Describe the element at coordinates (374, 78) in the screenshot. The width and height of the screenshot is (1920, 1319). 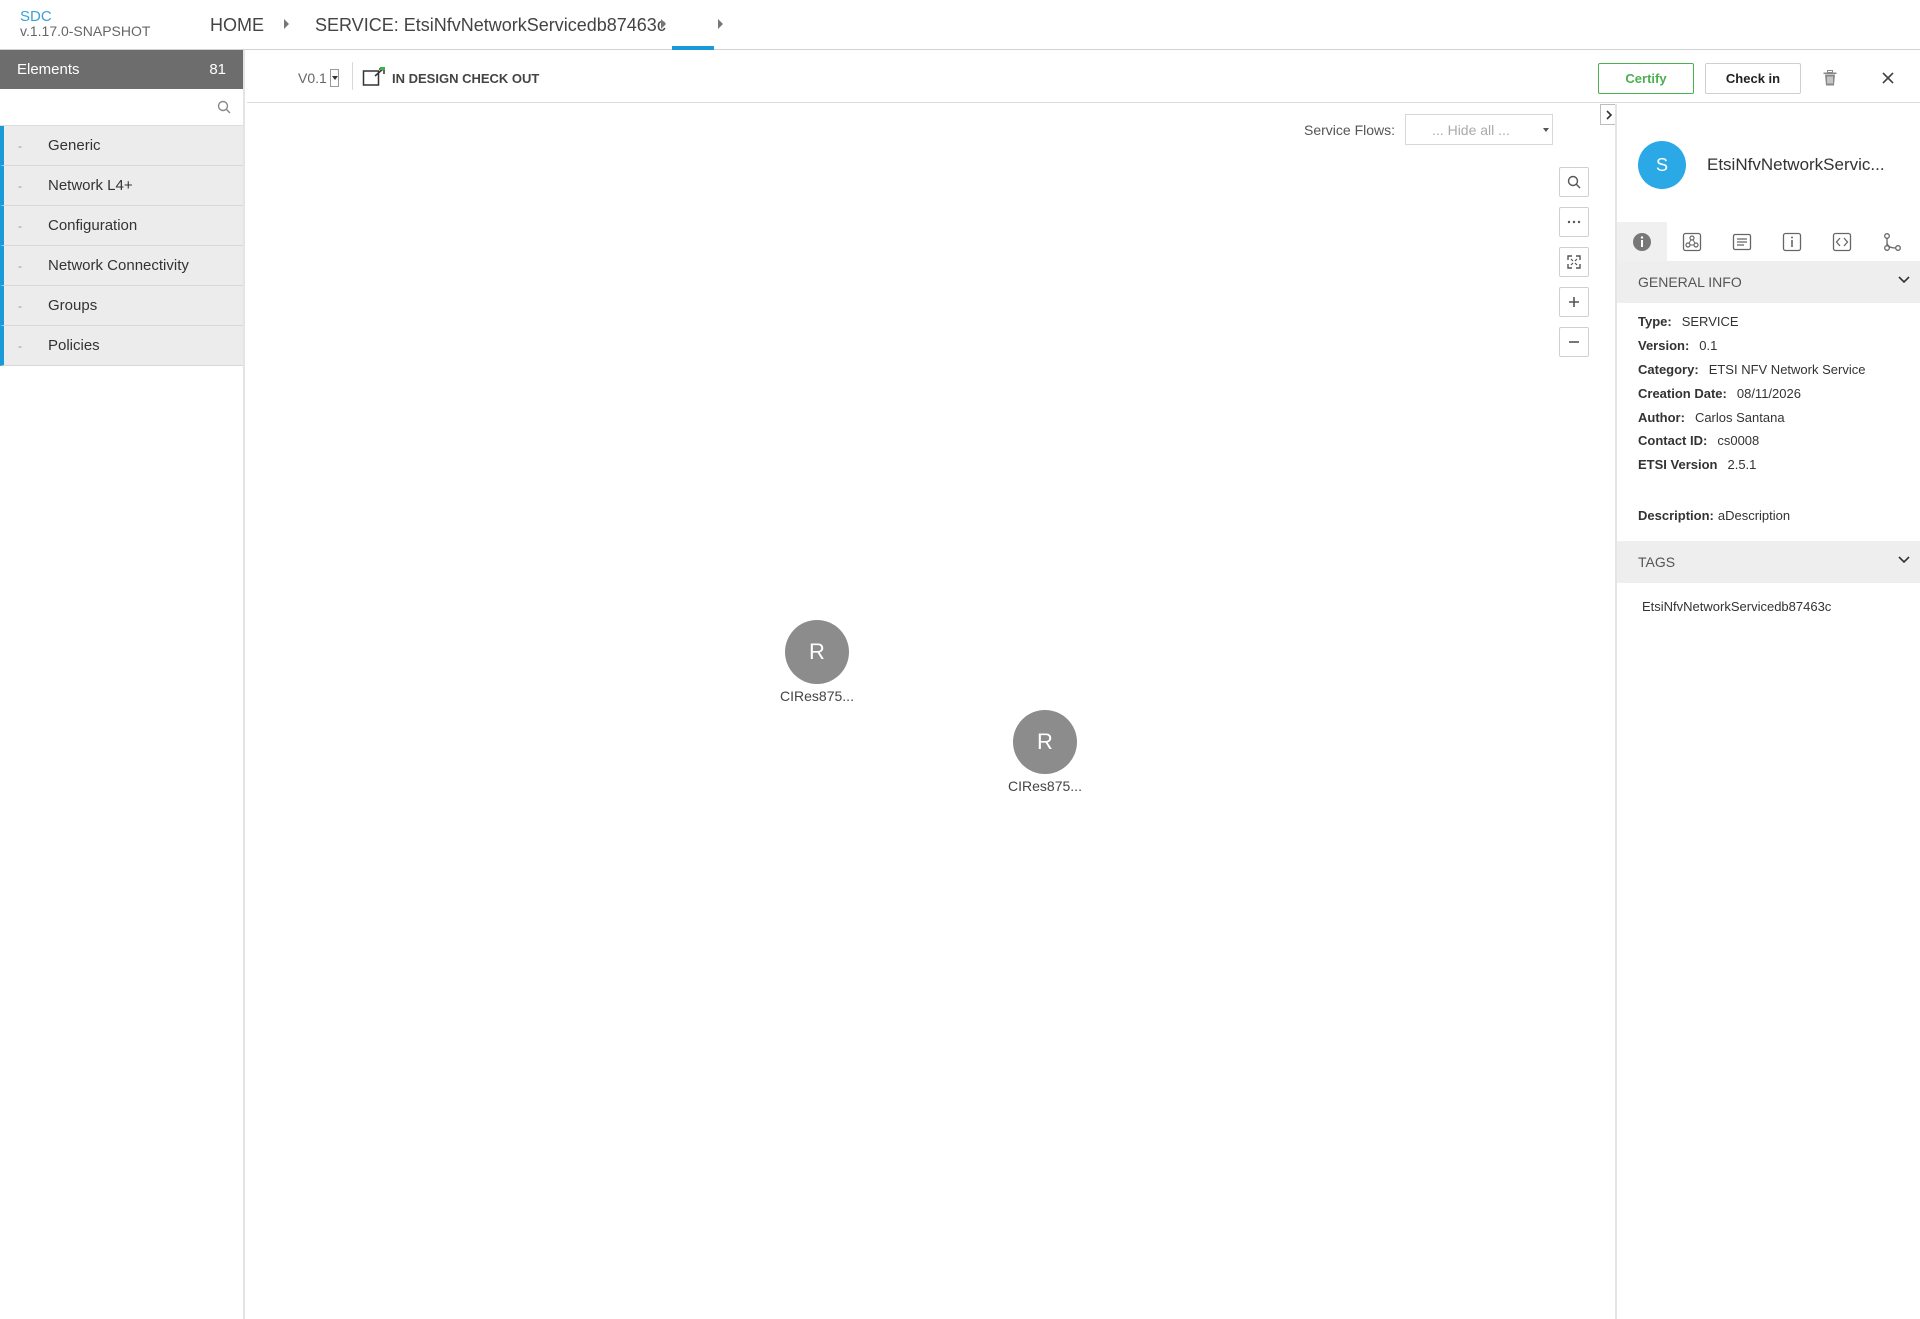
I see `checkout-icon` at that location.